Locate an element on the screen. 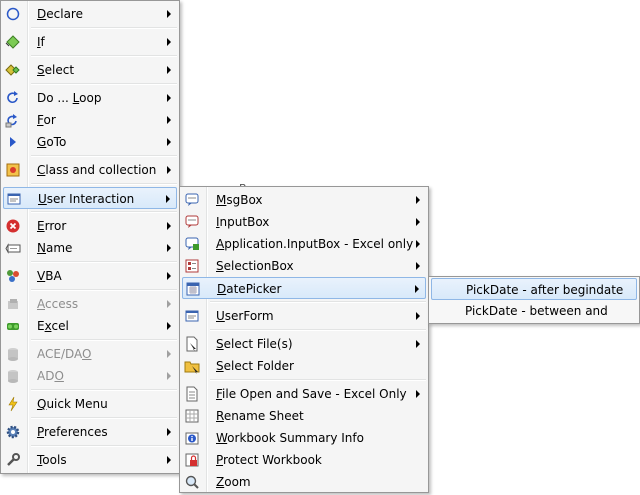  menu-item-if: If is located at coordinates (90, 42).